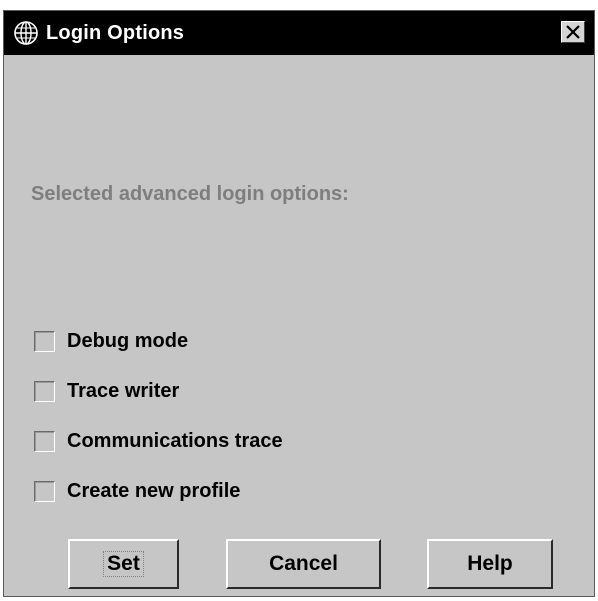 The image size is (598, 601). I want to click on debug-mode-label: Debug mode, so click(127, 341).